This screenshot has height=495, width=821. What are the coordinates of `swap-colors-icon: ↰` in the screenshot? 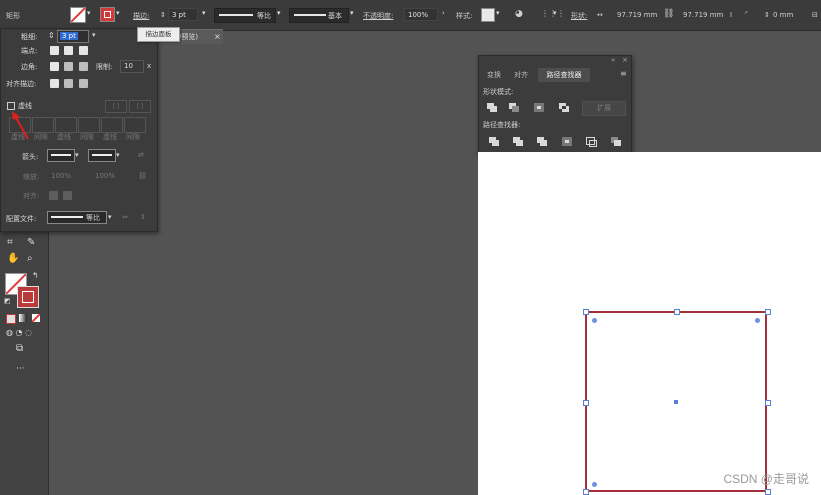 It's located at (35, 276).